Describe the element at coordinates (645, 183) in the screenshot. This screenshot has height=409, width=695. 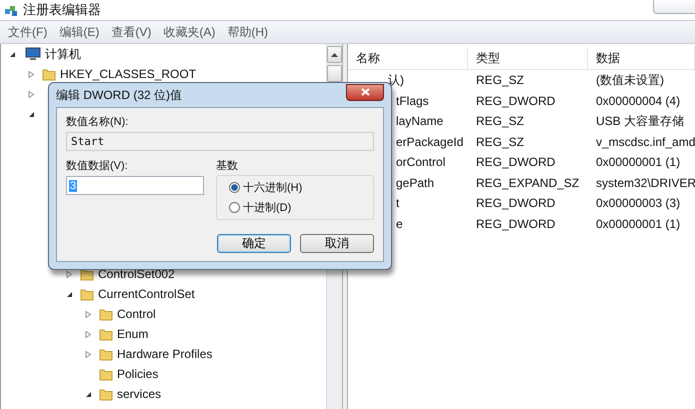
I see `value-data: system32\DRIVER` at that location.